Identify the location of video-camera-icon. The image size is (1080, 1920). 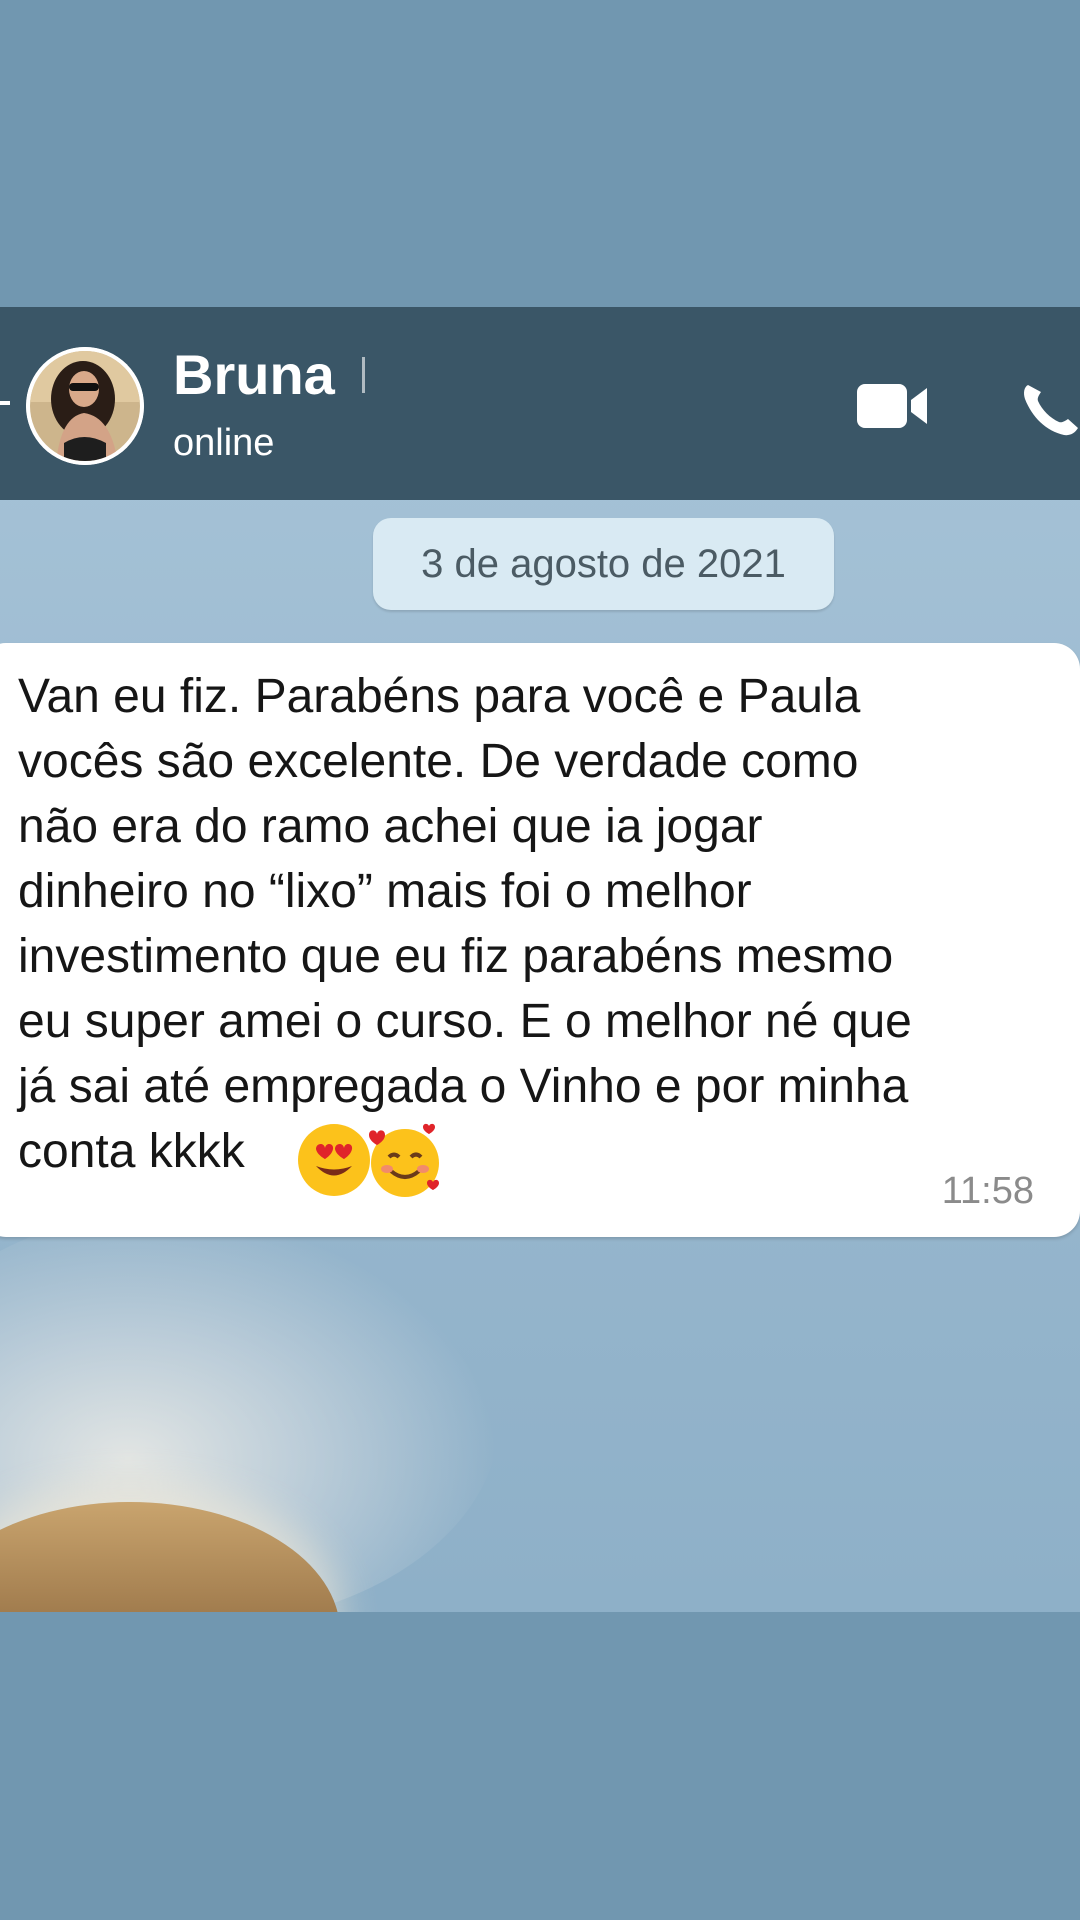
(892, 406).